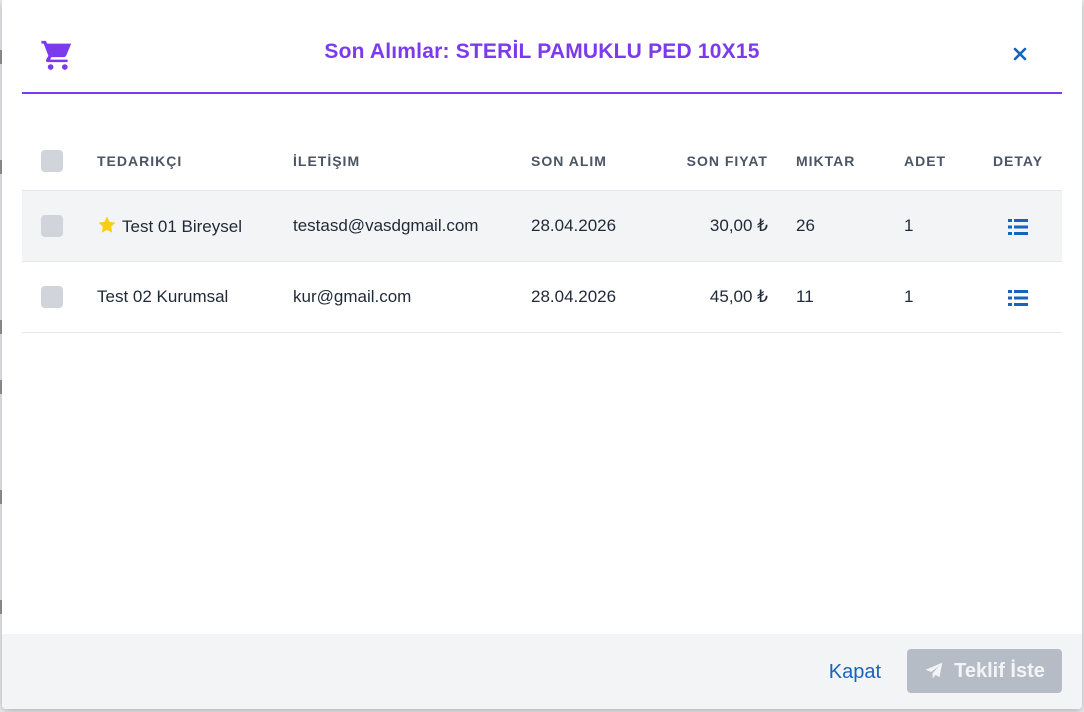  Describe the element at coordinates (163, 296) in the screenshot. I see `supplier-name: Test 02 Kurumsal` at that location.